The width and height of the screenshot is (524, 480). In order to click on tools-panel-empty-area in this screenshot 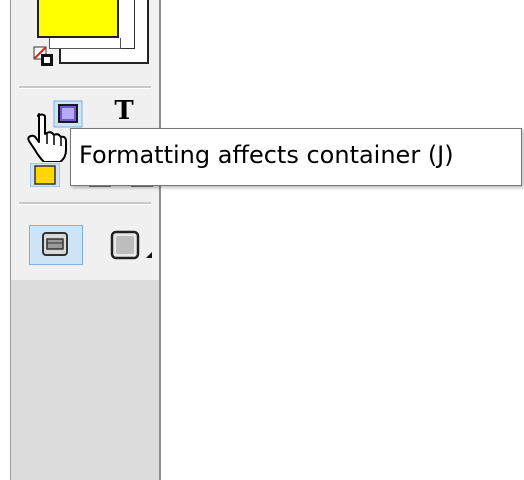, I will do `click(85, 380)`.